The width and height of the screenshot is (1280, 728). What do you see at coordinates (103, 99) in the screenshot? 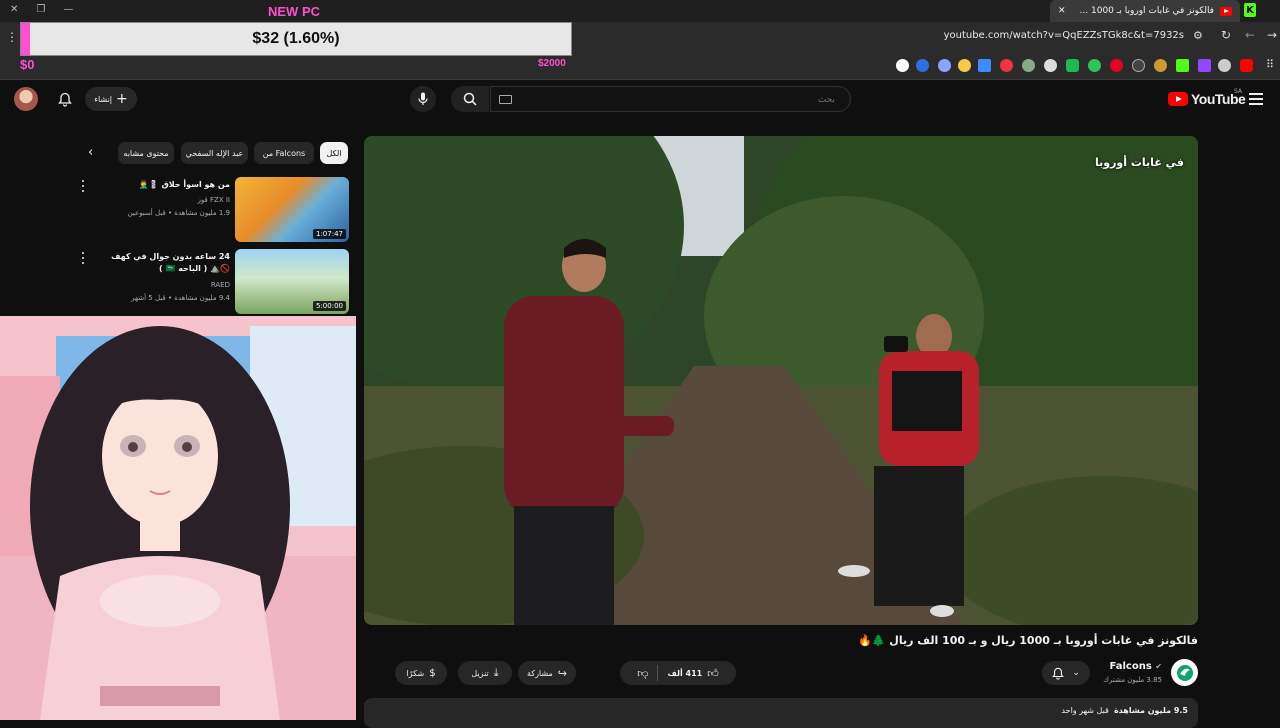
I see `create-label: إنشاء` at bounding box center [103, 99].